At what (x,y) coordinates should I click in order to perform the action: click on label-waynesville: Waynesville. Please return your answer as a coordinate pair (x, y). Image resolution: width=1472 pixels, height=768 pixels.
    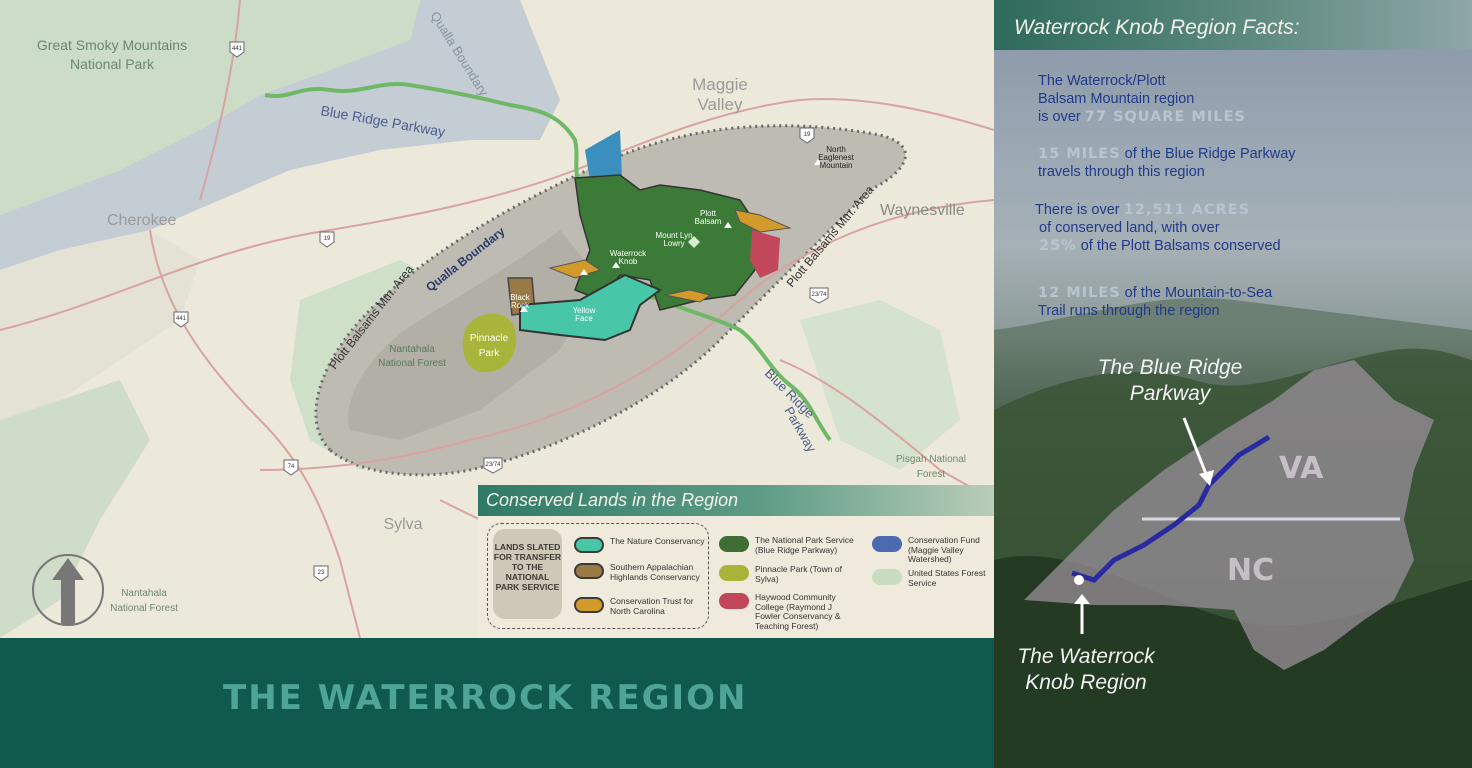
    Looking at the image, I should click on (922, 210).